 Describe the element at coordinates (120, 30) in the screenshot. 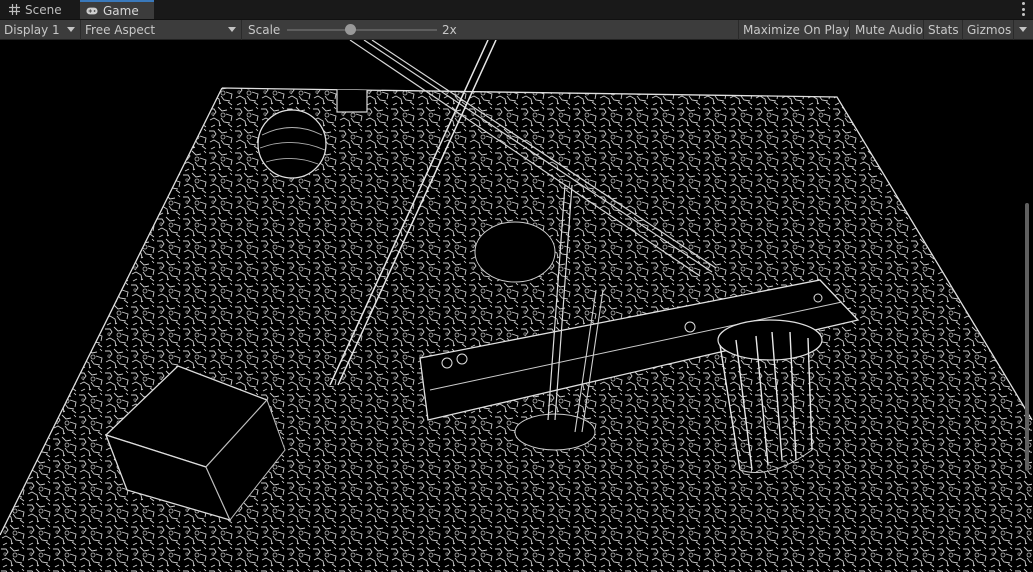

I see `aspect-dropdown-label: Free Aspect` at that location.